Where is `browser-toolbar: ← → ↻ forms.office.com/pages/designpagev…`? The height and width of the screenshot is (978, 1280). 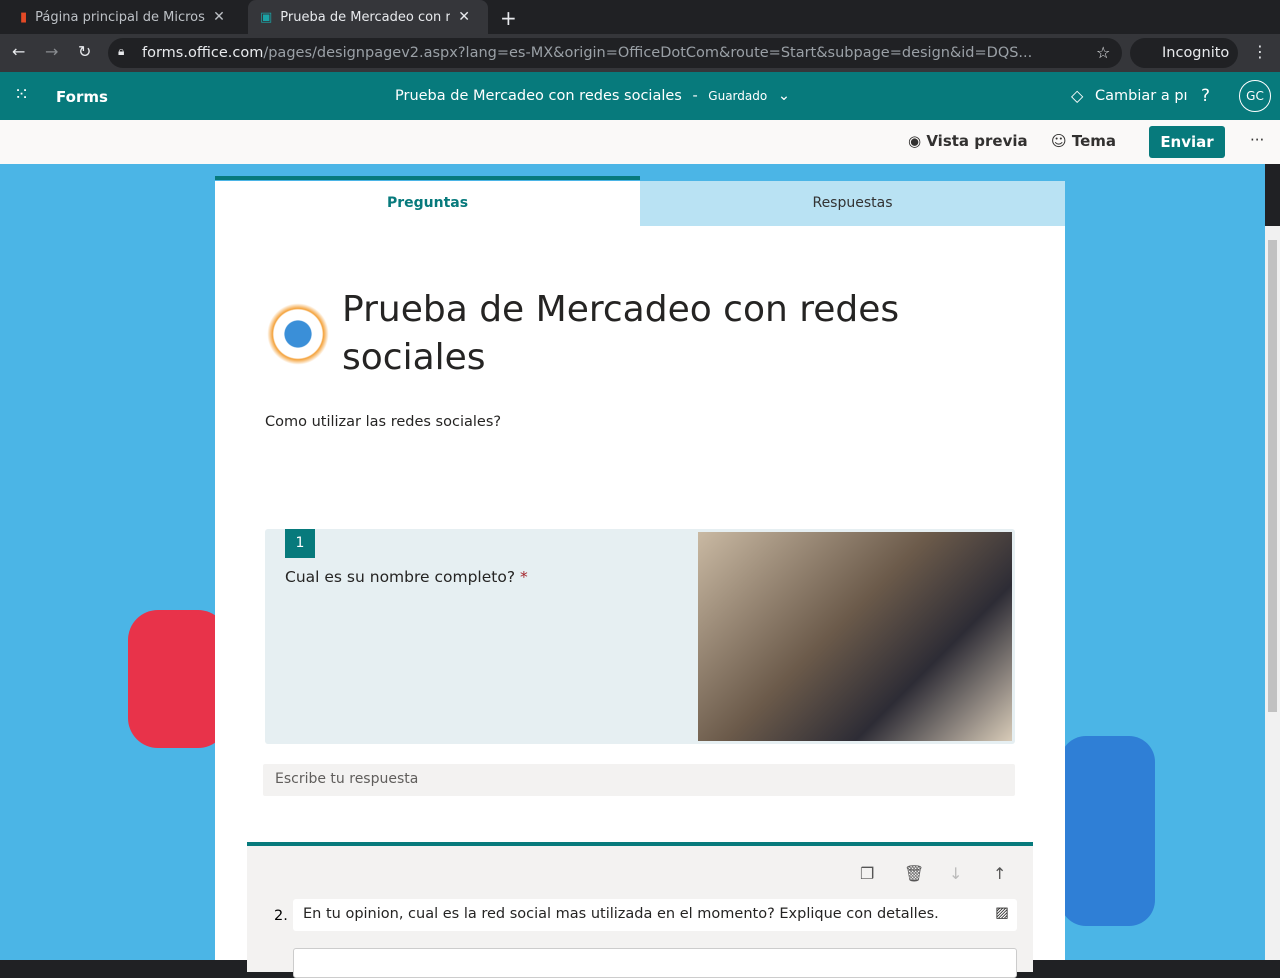 browser-toolbar: ← → ↻ forms.office.com/pages/designpagev… is located at coordinates (640, 53).